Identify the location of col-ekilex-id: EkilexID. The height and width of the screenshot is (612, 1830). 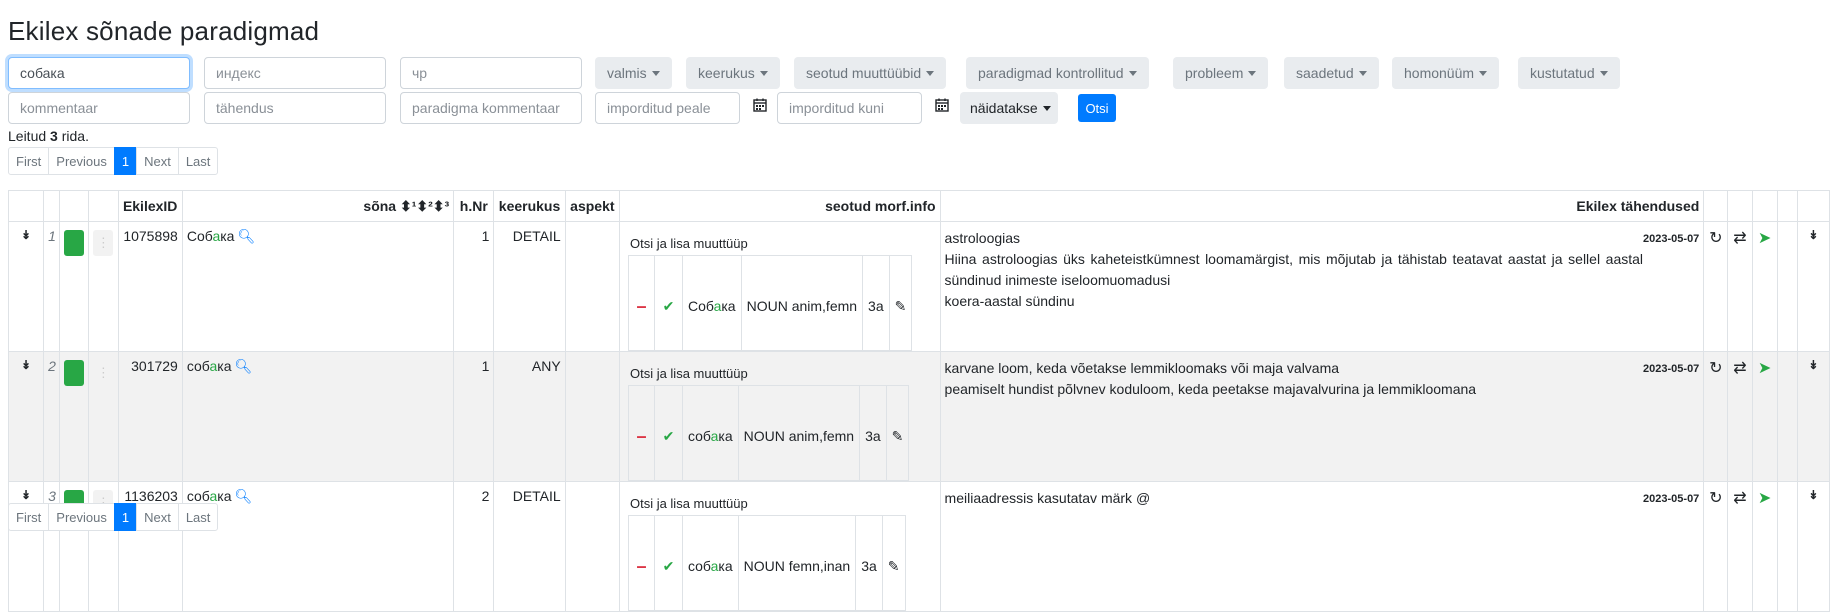
(150, 206).